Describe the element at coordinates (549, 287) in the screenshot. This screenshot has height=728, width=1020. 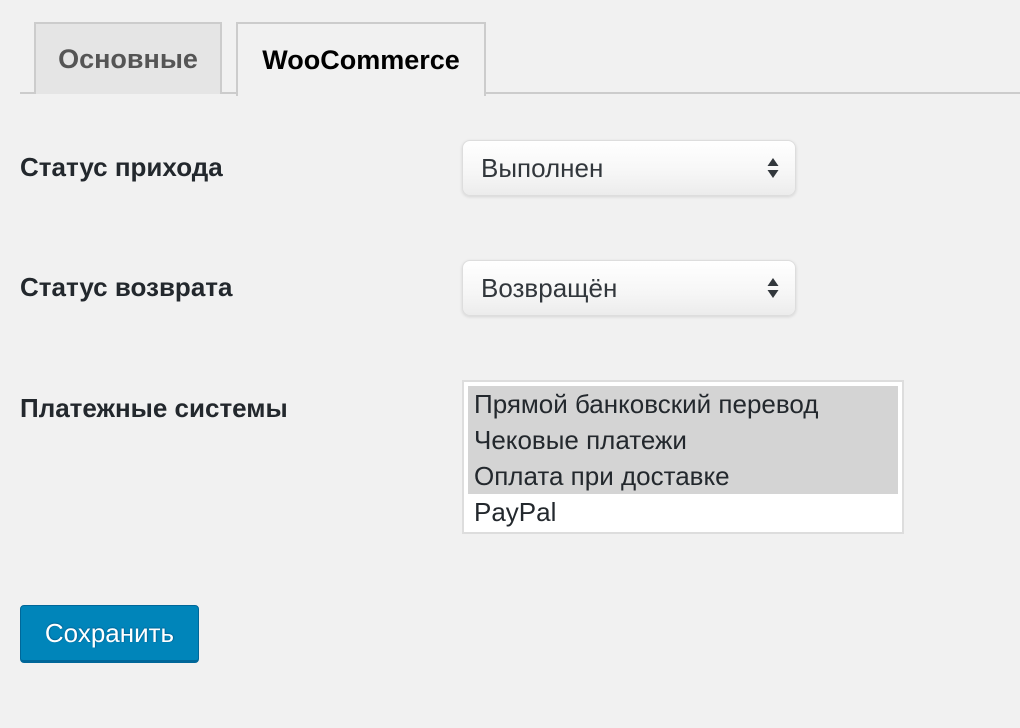
I see `refund-status-value: Возвращён` at that location.